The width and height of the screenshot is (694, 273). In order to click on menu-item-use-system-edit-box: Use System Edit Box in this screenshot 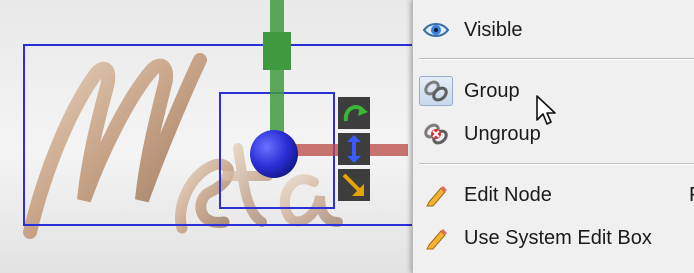, I will do `click(553, 238)`.